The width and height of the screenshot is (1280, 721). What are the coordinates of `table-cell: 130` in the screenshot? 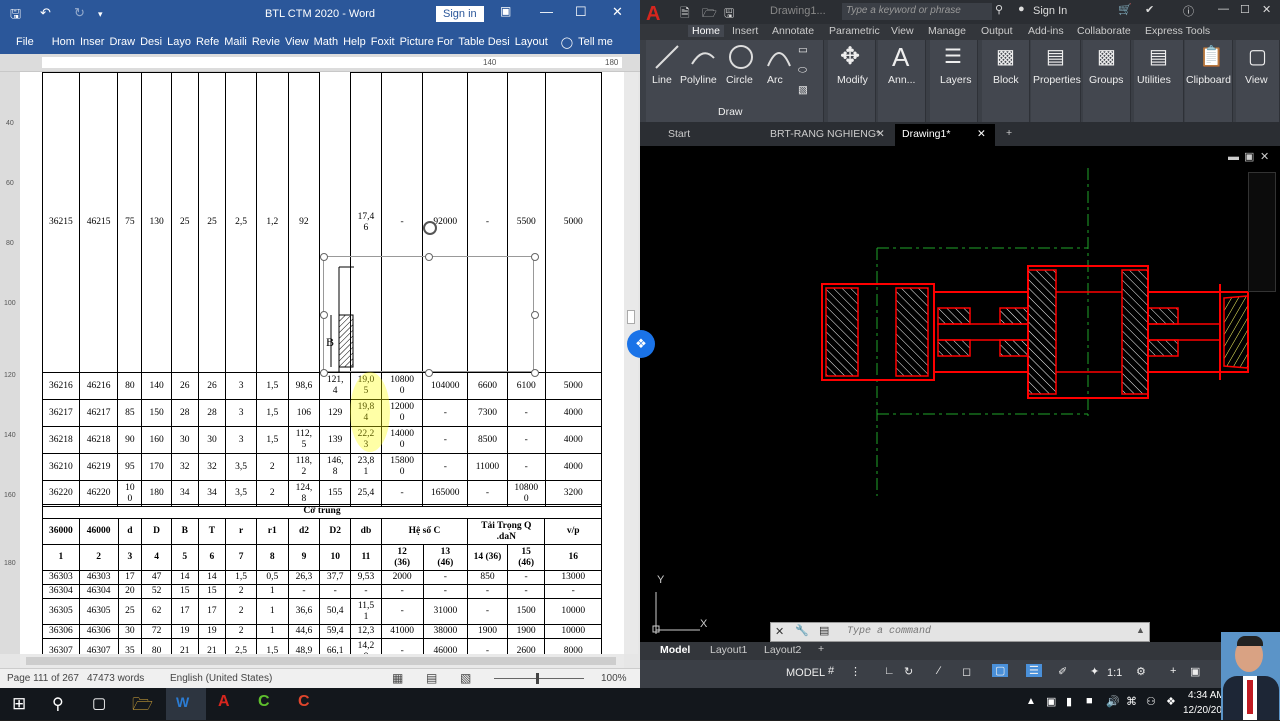 It's located at (156, 222).